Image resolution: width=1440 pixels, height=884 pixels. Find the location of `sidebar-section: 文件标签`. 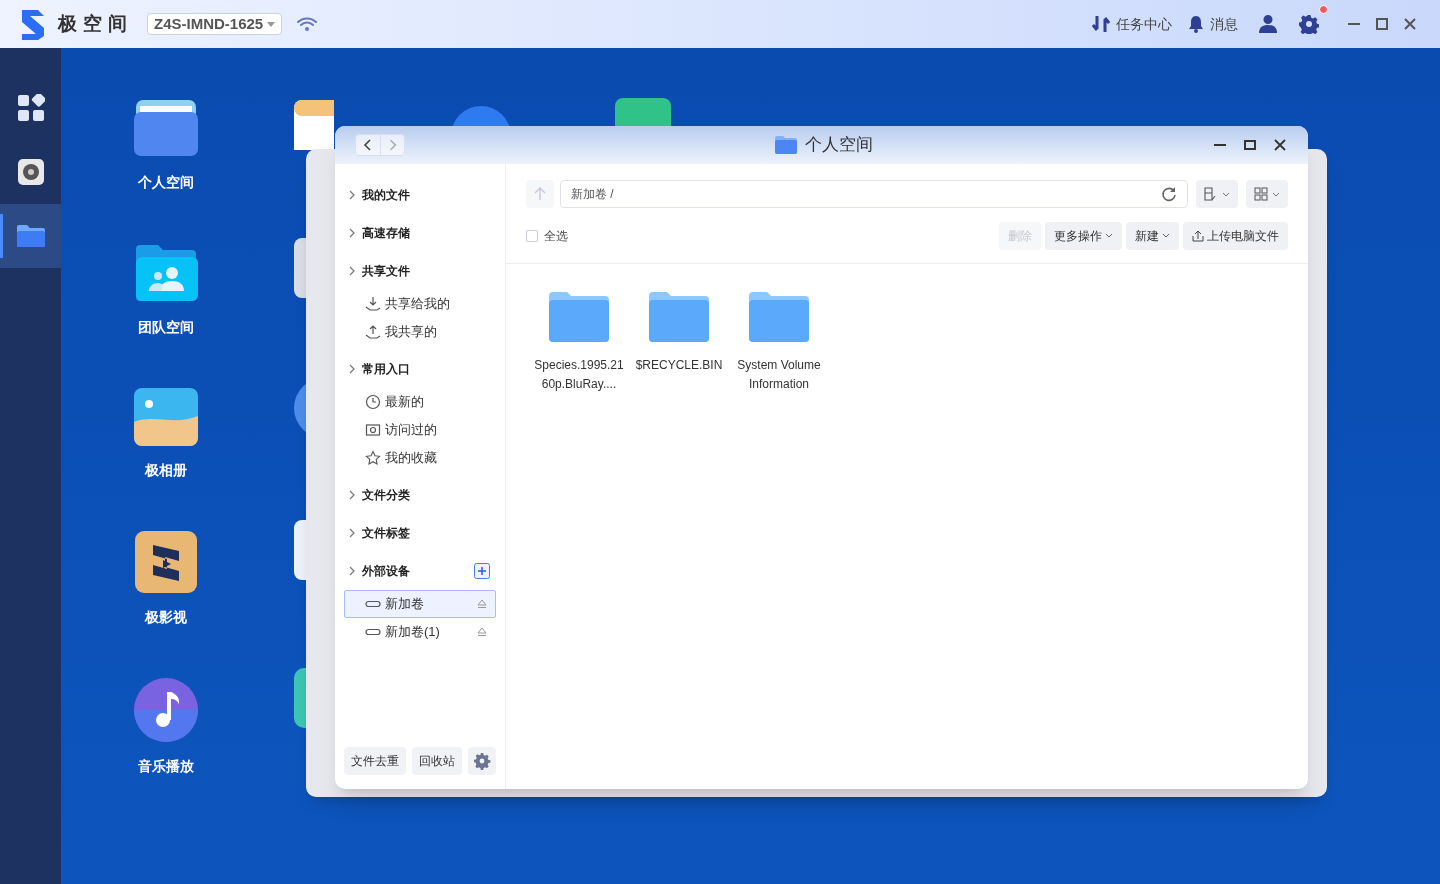

sidebar-section: 文件标签 is located at coordinates (386, 533).